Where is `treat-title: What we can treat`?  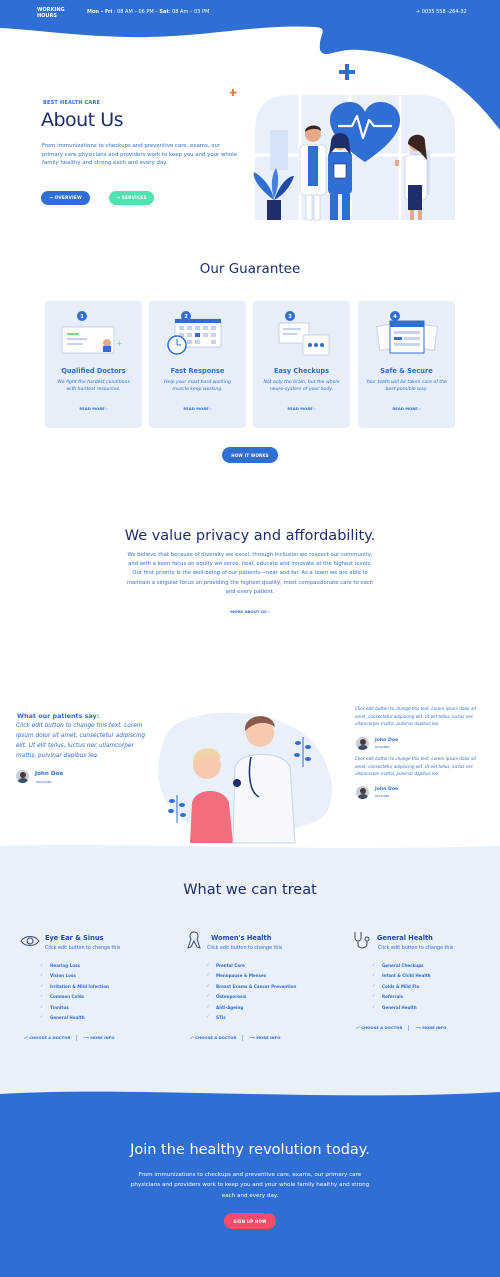 treat-title: What we can treat is located at coordinates (250, 890).